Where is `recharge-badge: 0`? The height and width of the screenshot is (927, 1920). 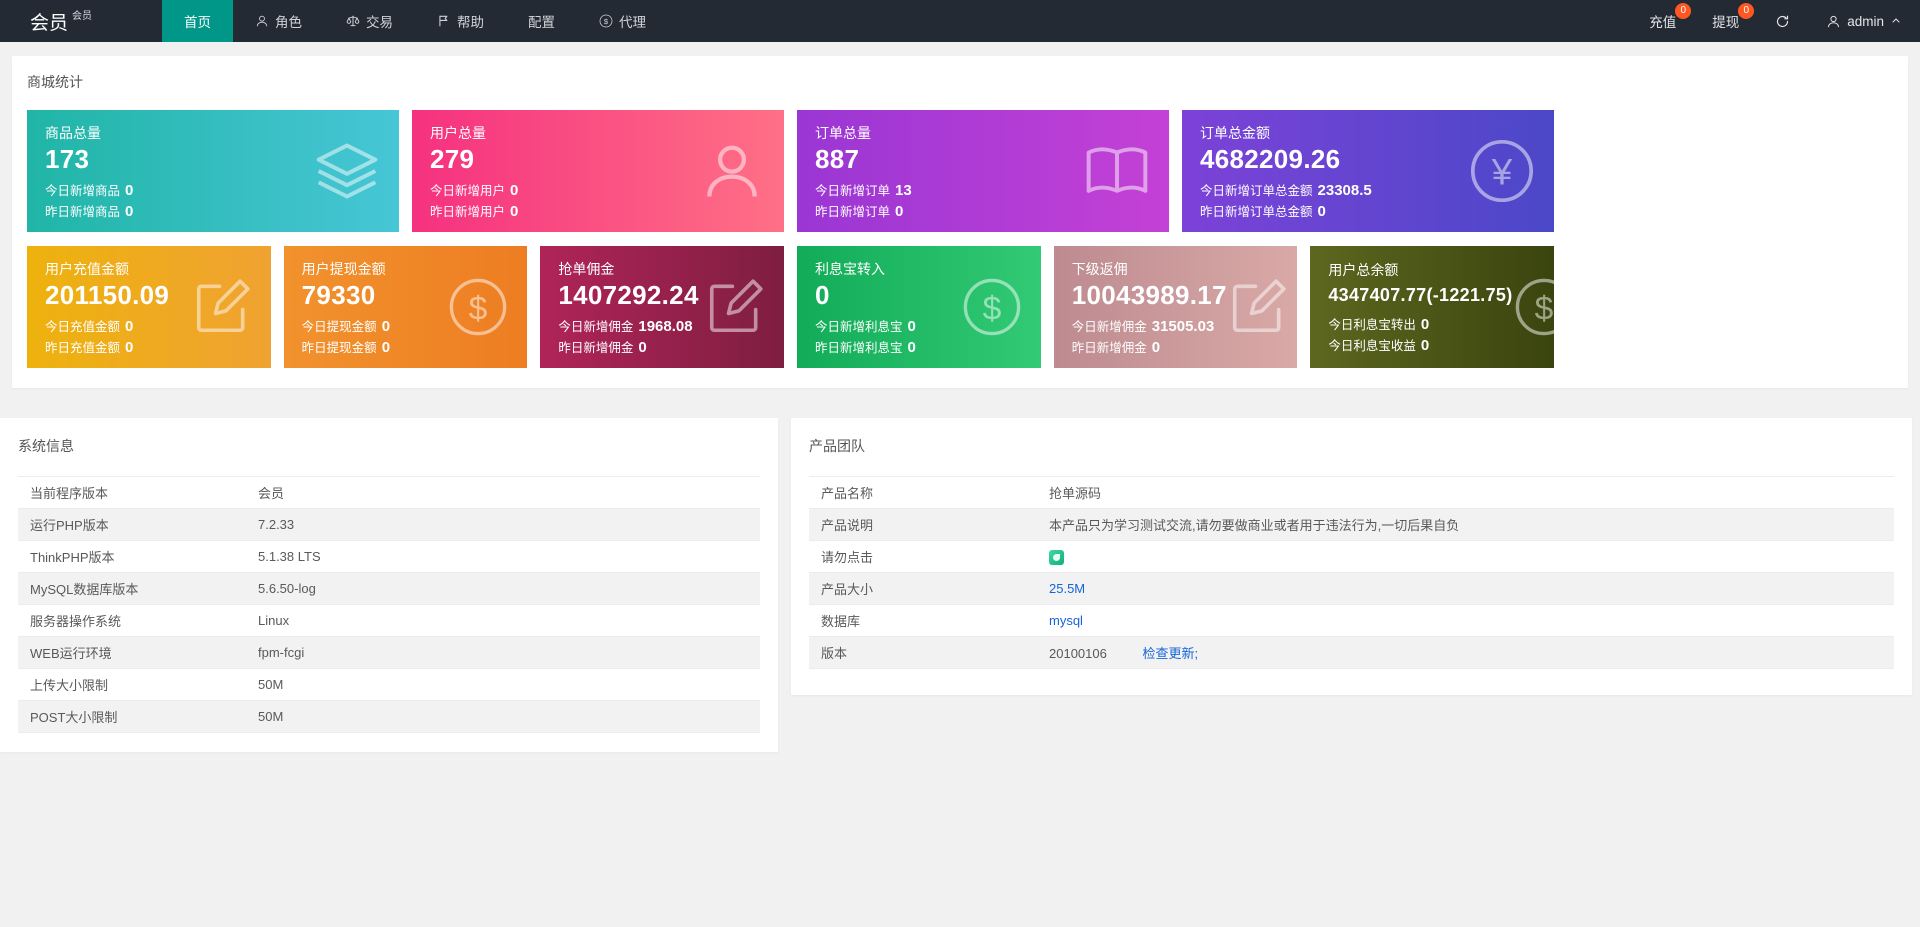 recharge-badge: 0 is located at coordinates (1683, 11).